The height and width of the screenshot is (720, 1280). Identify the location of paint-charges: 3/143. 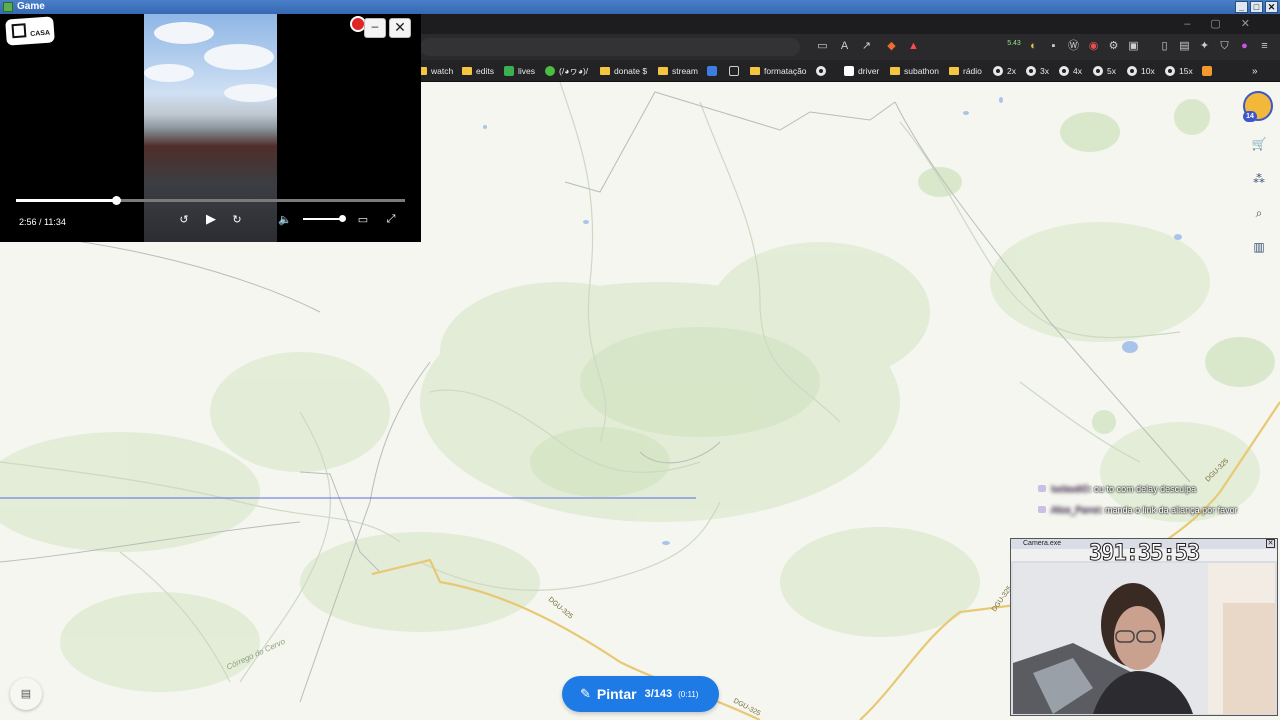
(658, 694).